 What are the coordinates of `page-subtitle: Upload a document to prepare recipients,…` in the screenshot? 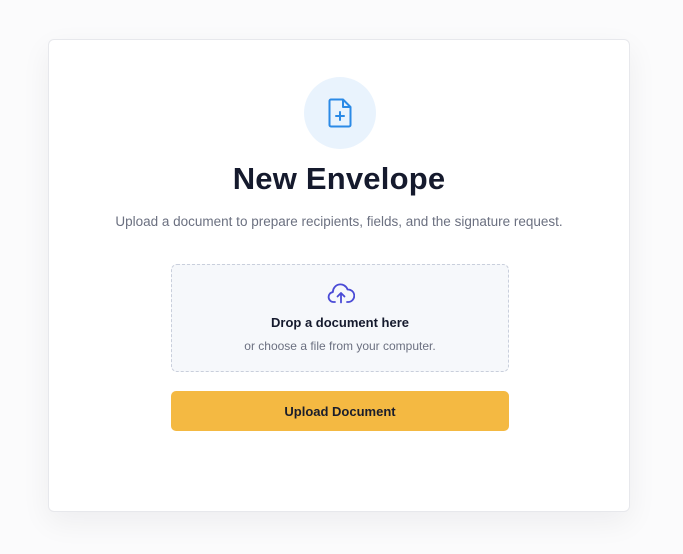 It's located at (339, 221).